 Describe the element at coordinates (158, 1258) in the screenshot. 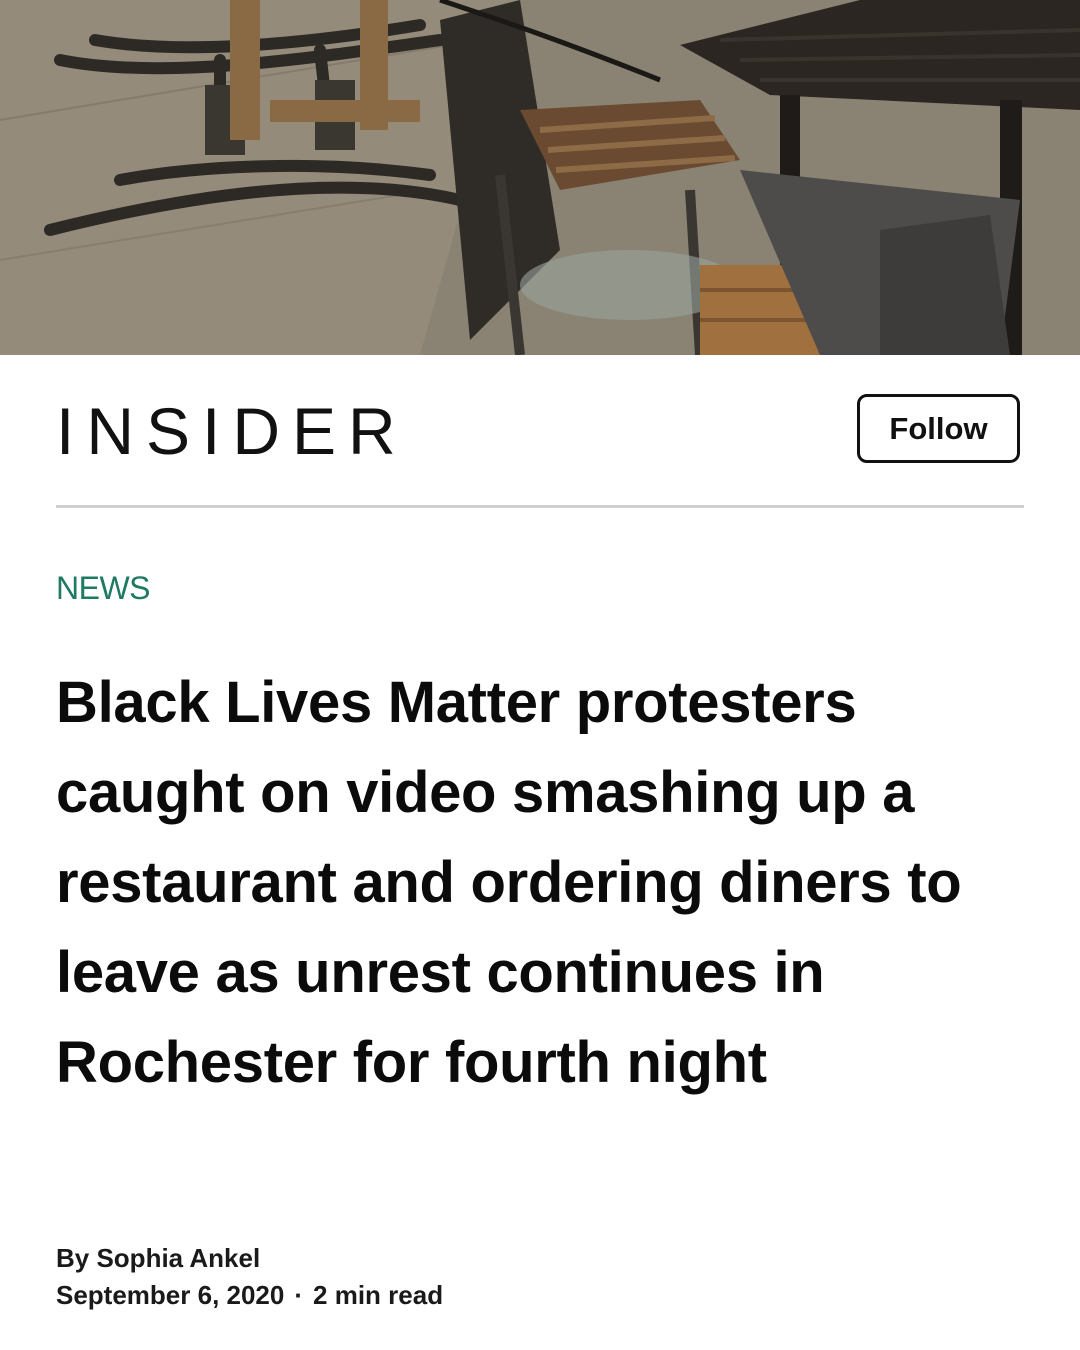

I see `author-byline: By Sophia Ankel` at that location.